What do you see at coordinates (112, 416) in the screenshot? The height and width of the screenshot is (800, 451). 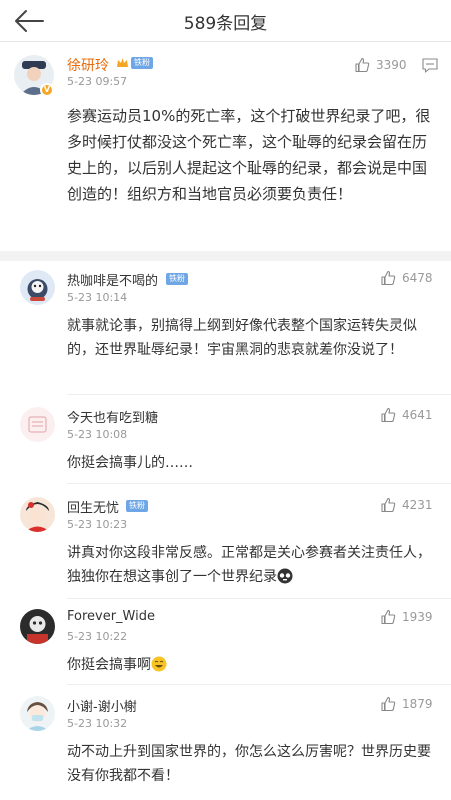 I see `reply-author: 今天也有吃到糖` at bounding box center [112, 416].